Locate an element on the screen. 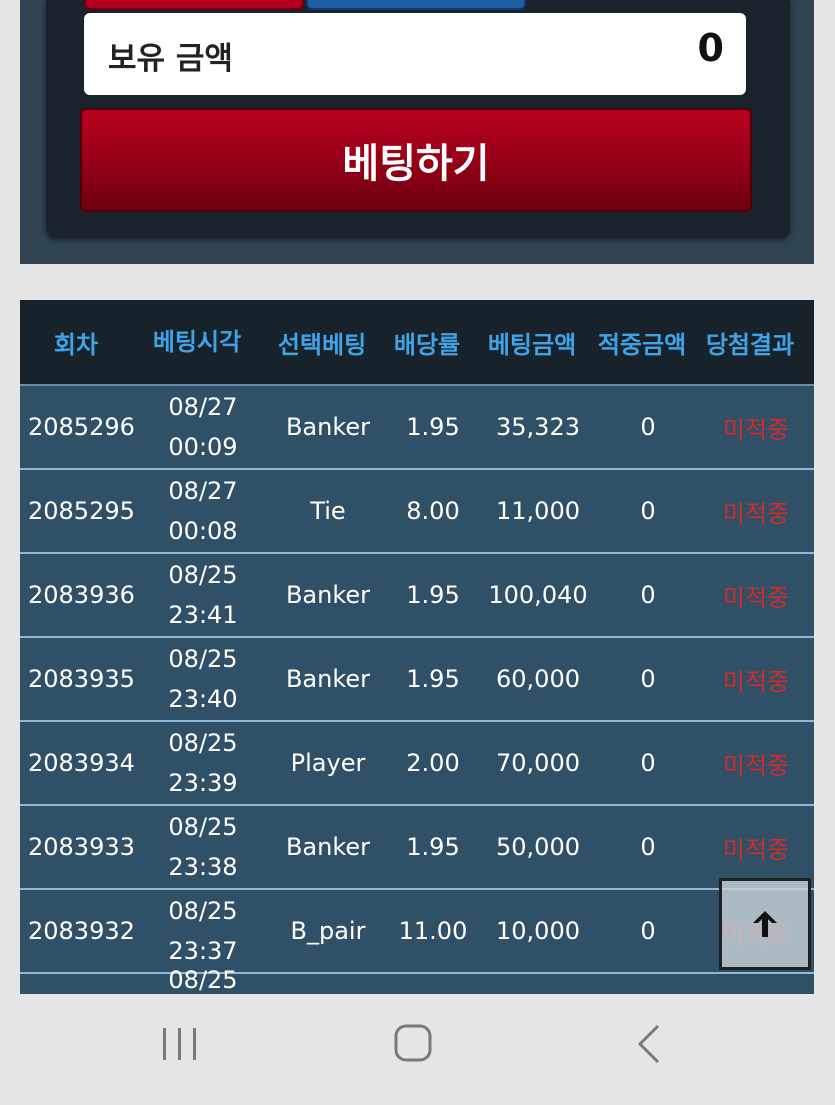 This screenshot has height=1105, width=835. round-cell: 2083934 is located at coordinates (81, 763).